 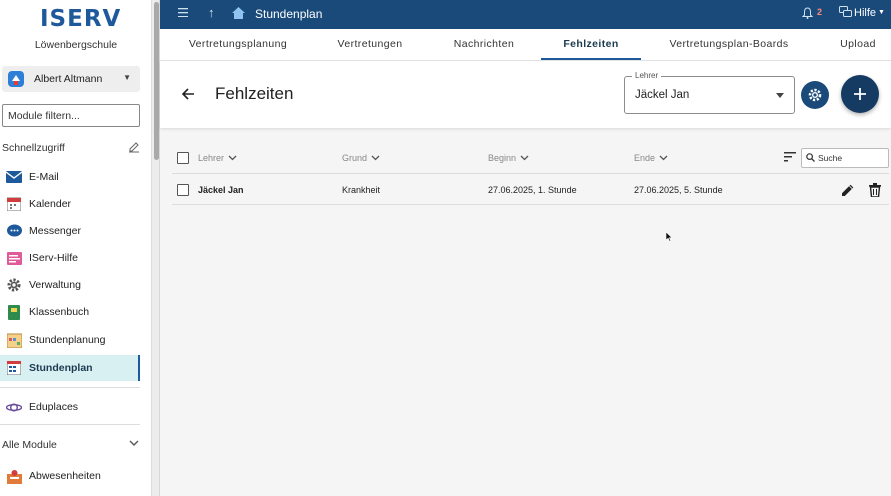 I want to click on sidebar-item-email: E-Mail, so click(x=70, y=177).